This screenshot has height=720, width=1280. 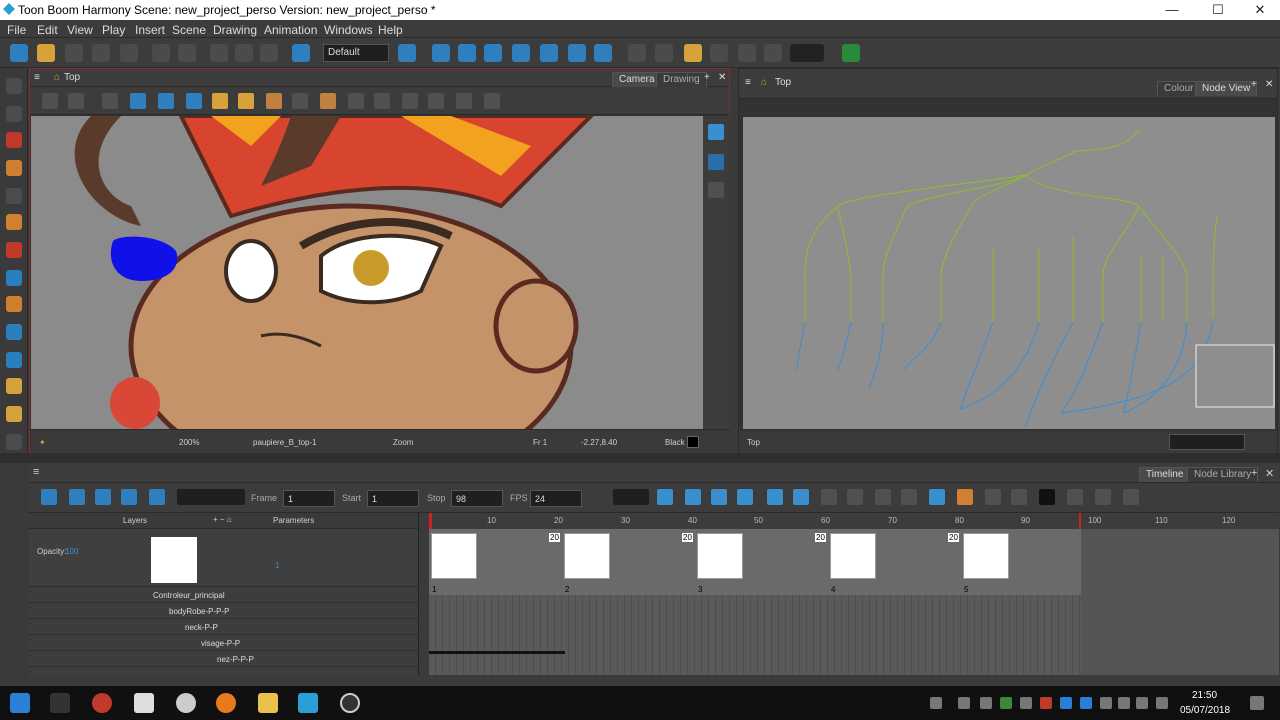 What do you see at coordinates (549, 53) in the screenshot?
I see `maintain-size-icon` at bounding box center [549, 53].